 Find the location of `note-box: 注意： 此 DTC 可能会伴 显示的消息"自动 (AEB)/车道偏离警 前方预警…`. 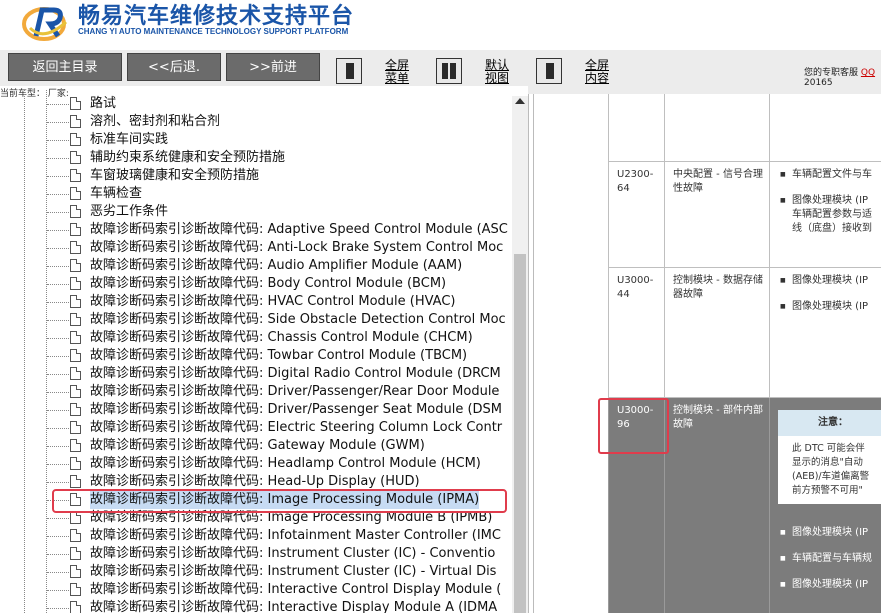

note-box: 注意： 此 DTC 可能会伴 显示的消息"自动 (AEB)/车道偏离警 前方预警… is located at coordinates (829, 457).